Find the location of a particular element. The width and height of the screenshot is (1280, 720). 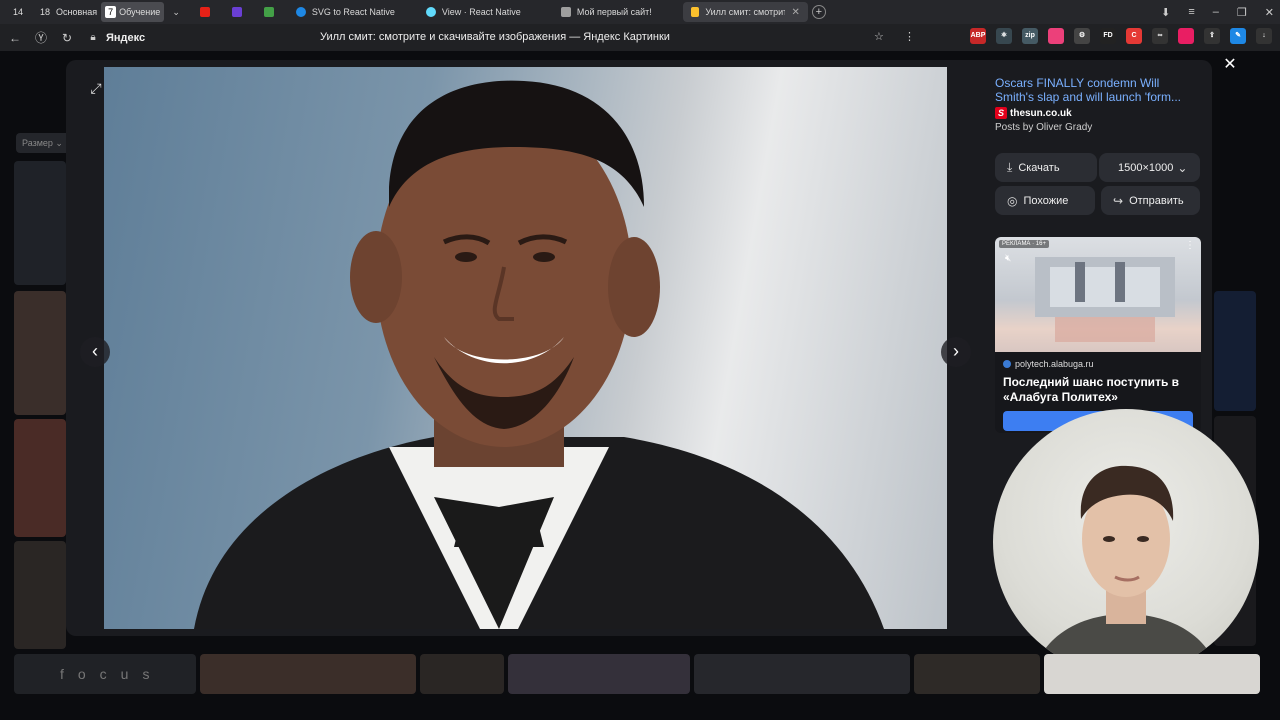

close-viewer-button: ✕ is located at coordinates (1230, 64).